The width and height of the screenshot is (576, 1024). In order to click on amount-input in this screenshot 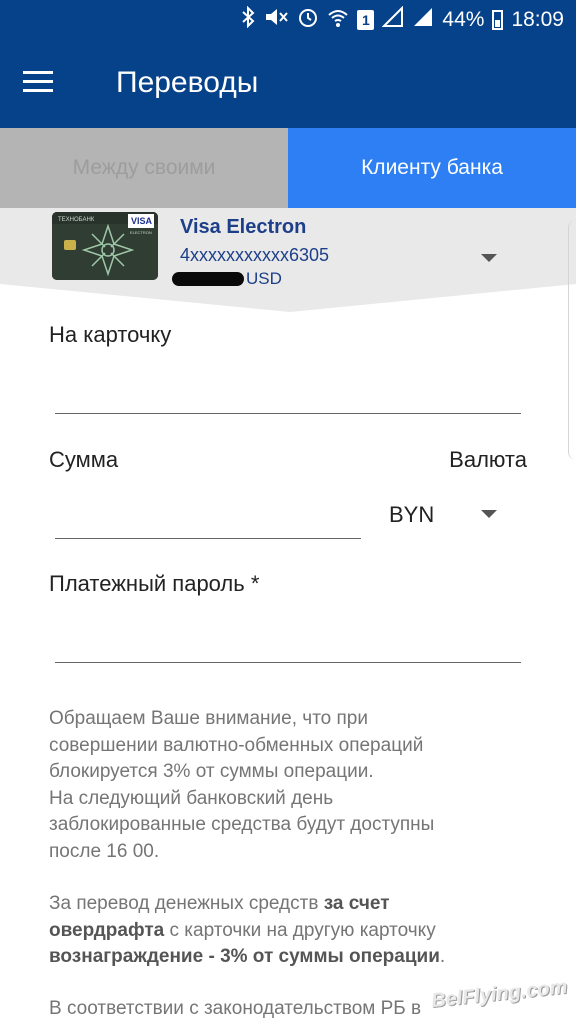, I will do `click(208, 517)`.